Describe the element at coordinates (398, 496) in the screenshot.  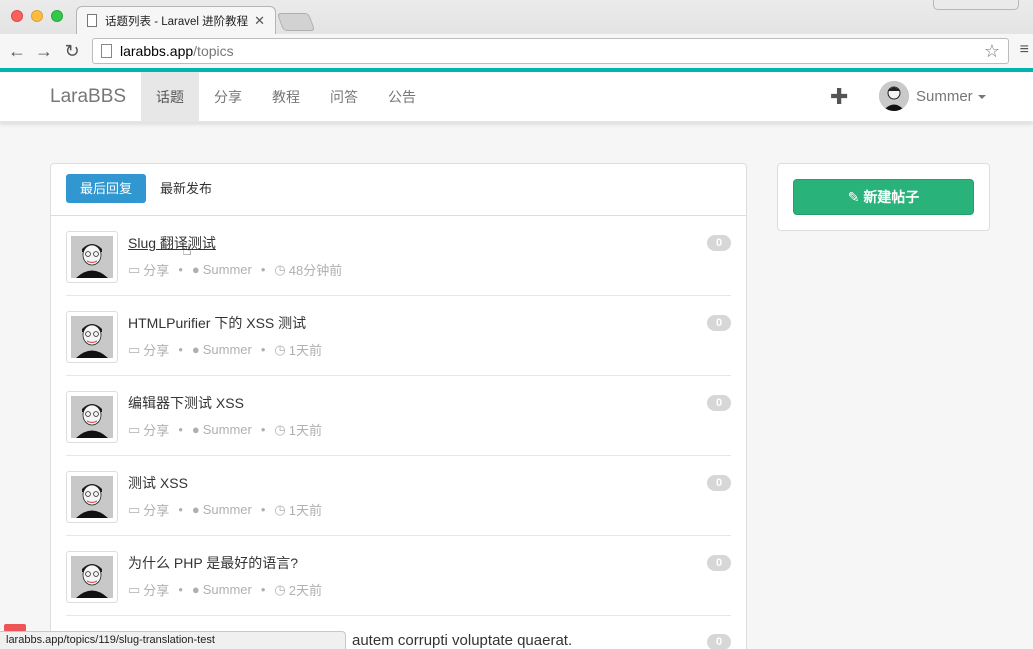
I see `topic-row: 测试 XSS ▭ 分享 • ● Summer • ◷ 1天前 0` at that location.